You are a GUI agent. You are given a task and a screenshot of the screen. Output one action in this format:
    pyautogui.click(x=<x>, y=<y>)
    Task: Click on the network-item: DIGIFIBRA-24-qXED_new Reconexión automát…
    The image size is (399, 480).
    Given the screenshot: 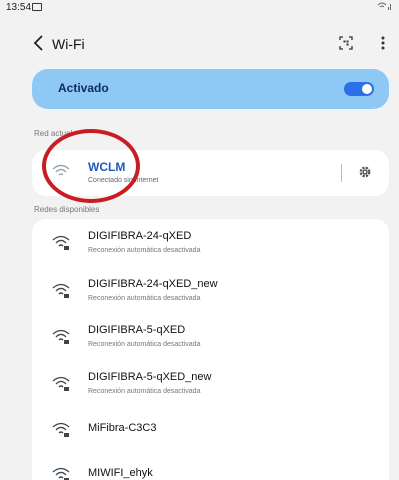 What is the action you would take?
    pyautogui.click(x=210, y=293)
    